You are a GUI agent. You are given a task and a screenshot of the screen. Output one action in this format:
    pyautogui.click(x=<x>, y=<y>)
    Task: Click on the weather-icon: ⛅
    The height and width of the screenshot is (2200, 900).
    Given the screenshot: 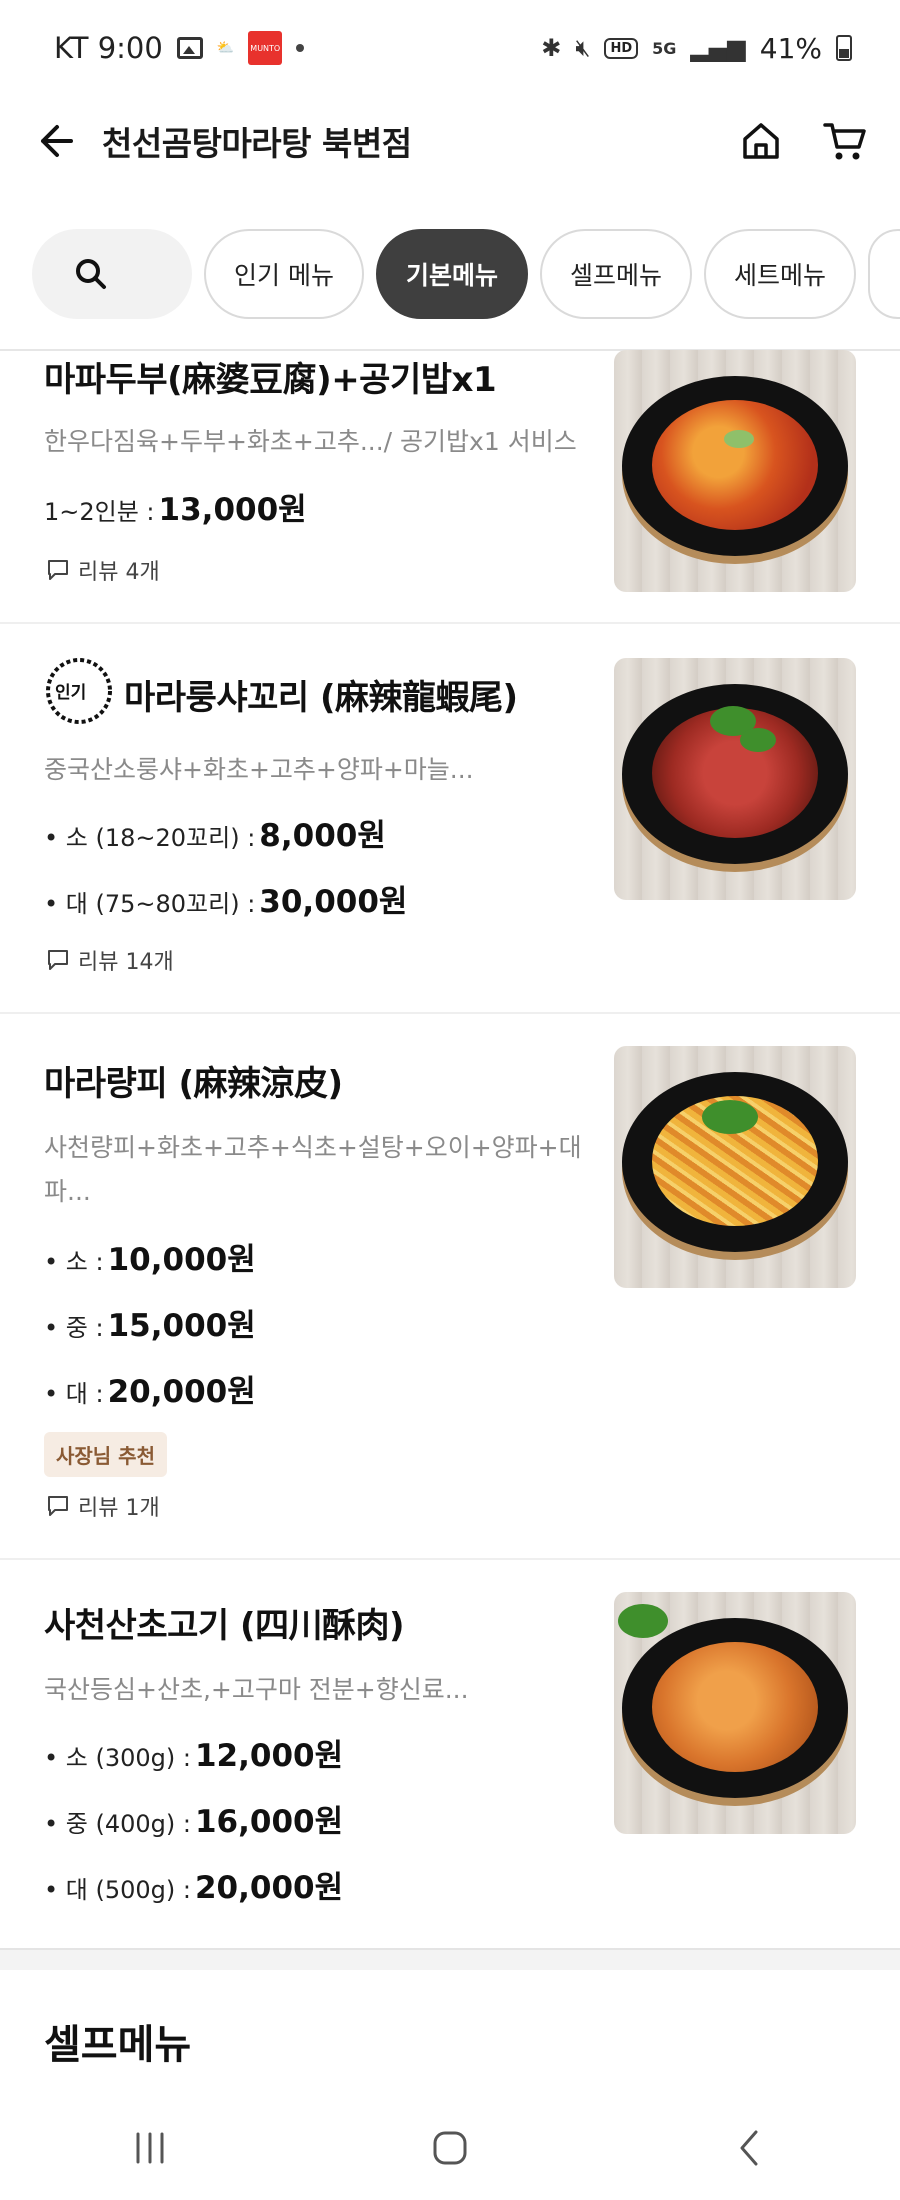 What is the action you would take?
    pyautogui.click(x=225, y=48)
    